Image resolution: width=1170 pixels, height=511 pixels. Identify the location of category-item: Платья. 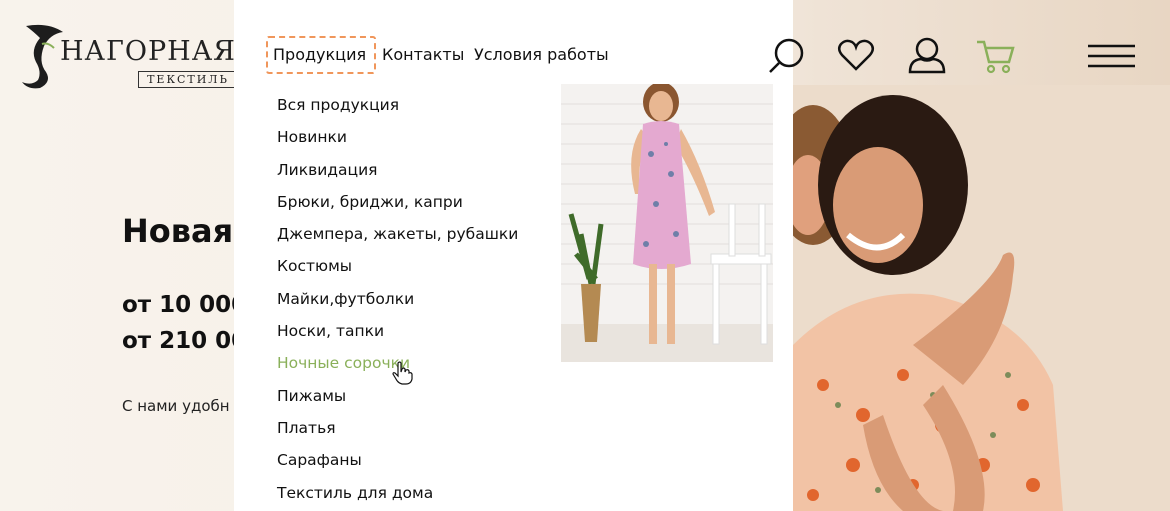
(397, 434).